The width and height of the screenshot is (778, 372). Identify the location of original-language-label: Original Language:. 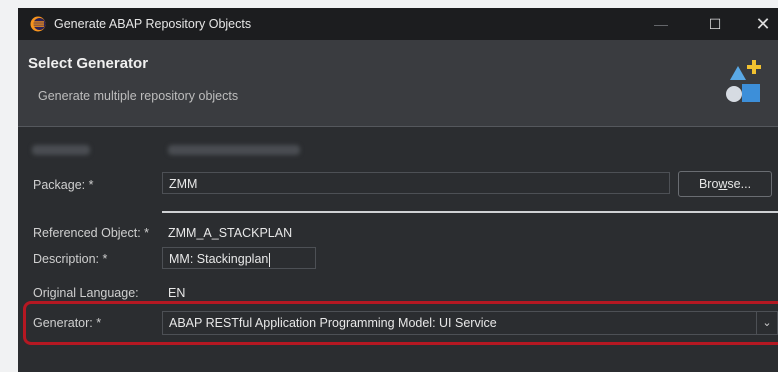
(86, 293).